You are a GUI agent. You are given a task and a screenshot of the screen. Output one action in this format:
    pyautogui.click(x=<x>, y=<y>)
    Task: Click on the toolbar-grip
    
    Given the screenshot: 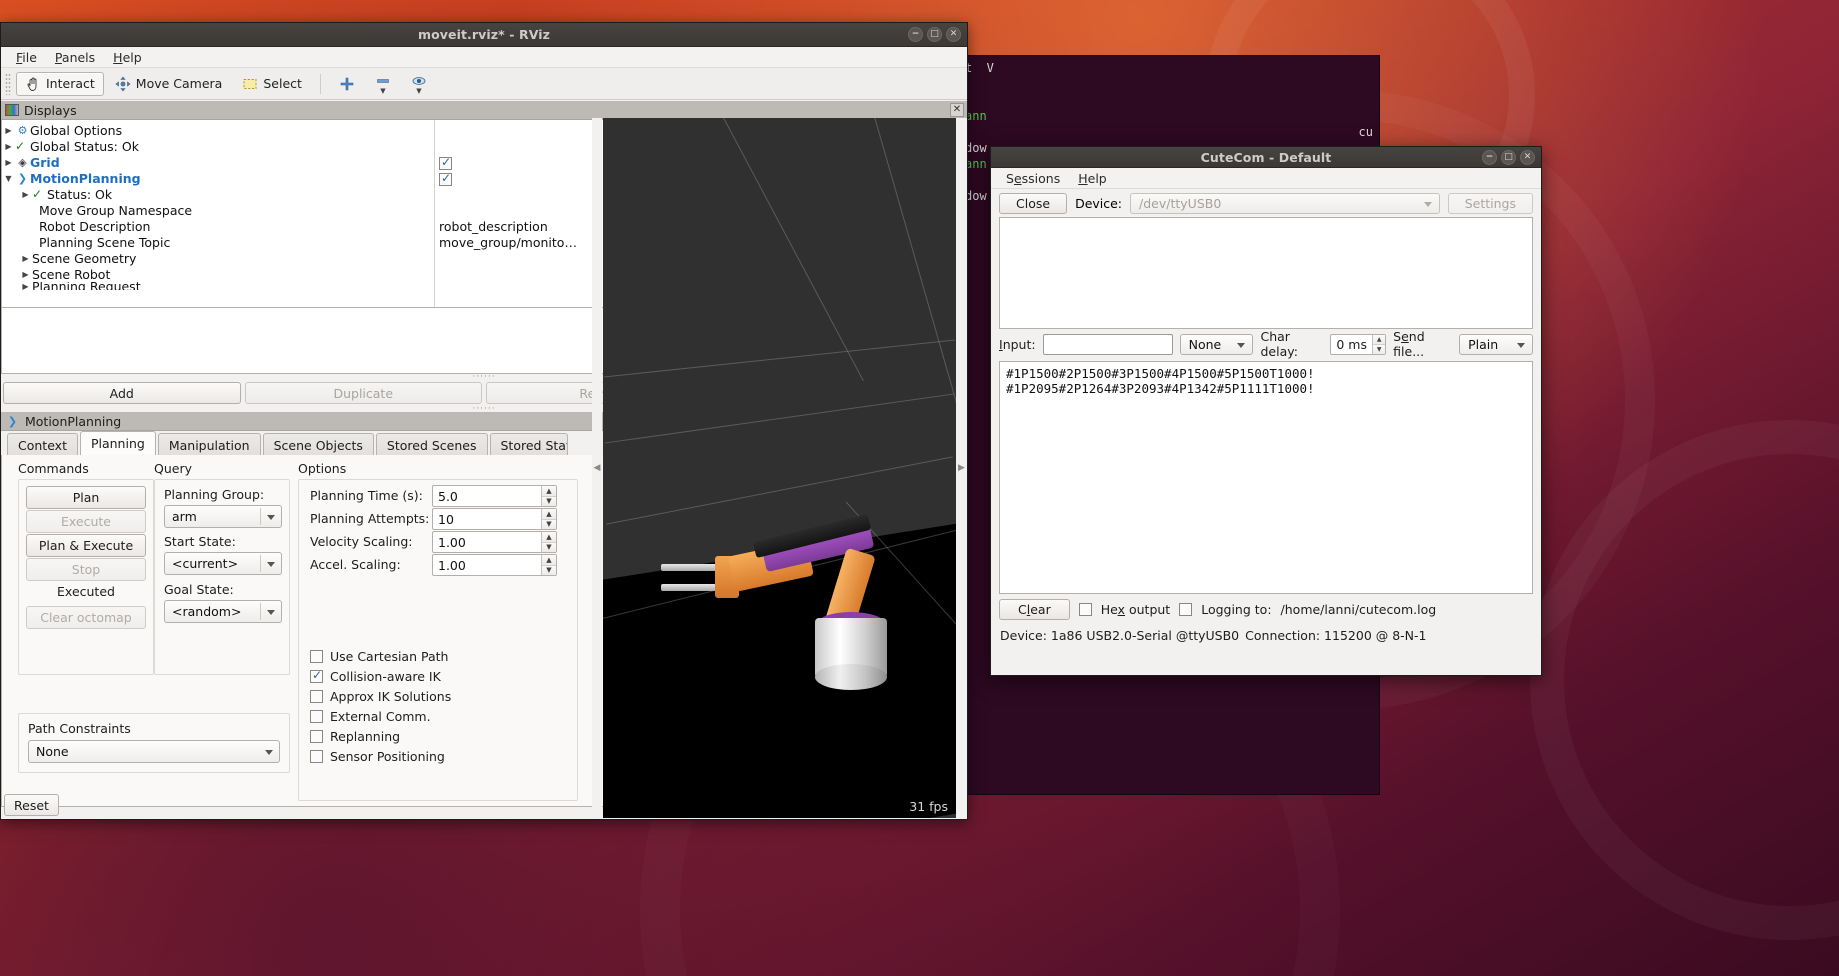 What is the action you would take?
    pyautogui.click(x=8, y=83)
    